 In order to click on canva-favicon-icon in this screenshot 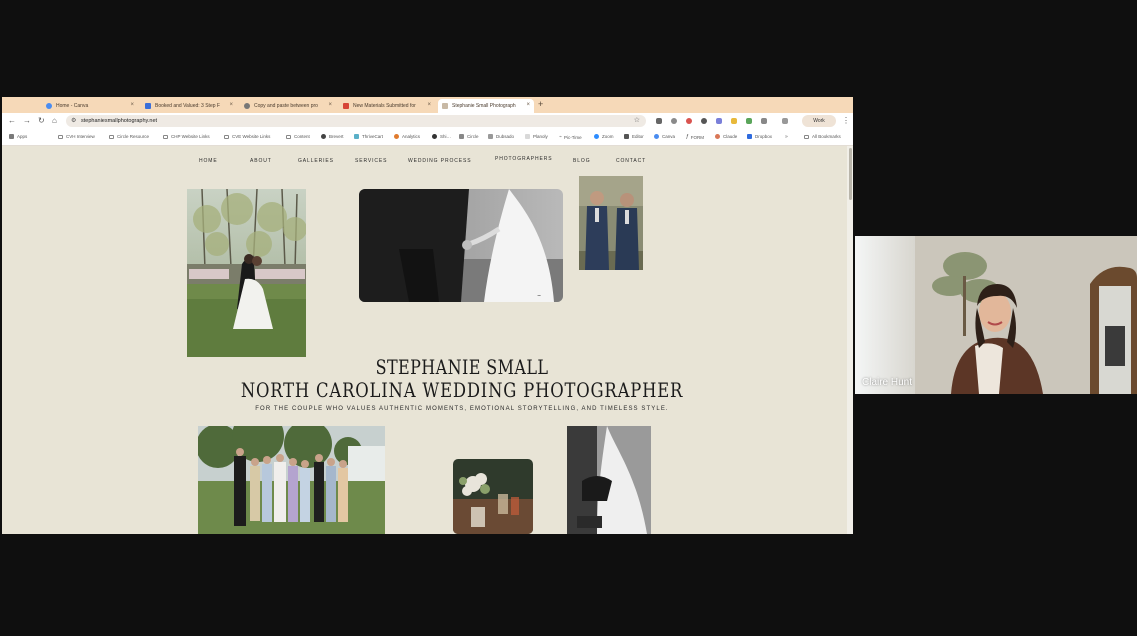, I will do `click(49, 106)`.